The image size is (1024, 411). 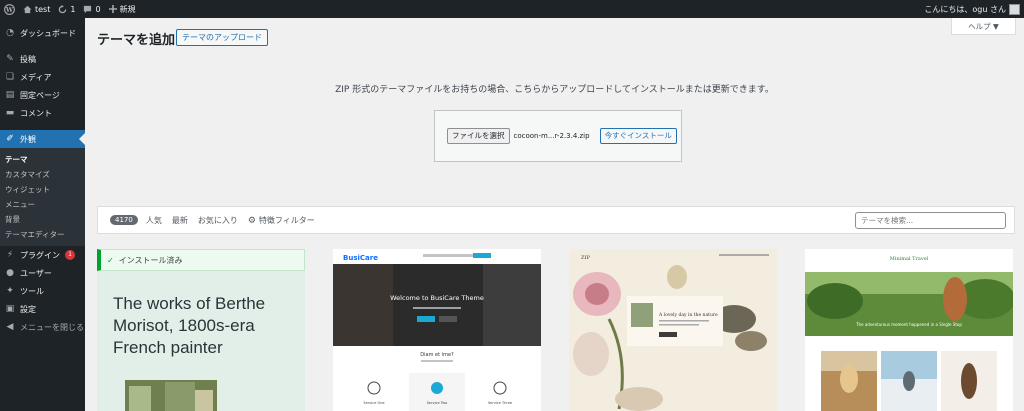 What do you see at coordinates (110, 260) in the screenshot?
I see `checkmark-icon: ✓` at bounding box center [110, 260].